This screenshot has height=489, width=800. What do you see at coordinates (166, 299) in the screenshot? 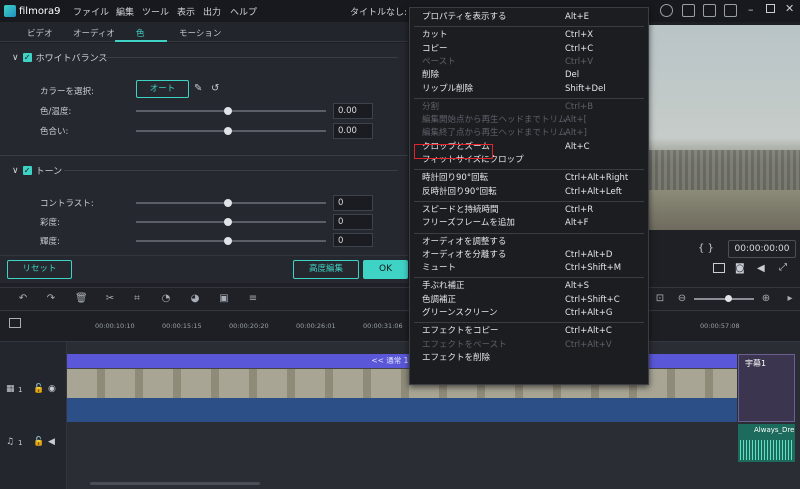
I see `speed-icon: ◔` at bounding box center [166, 299].